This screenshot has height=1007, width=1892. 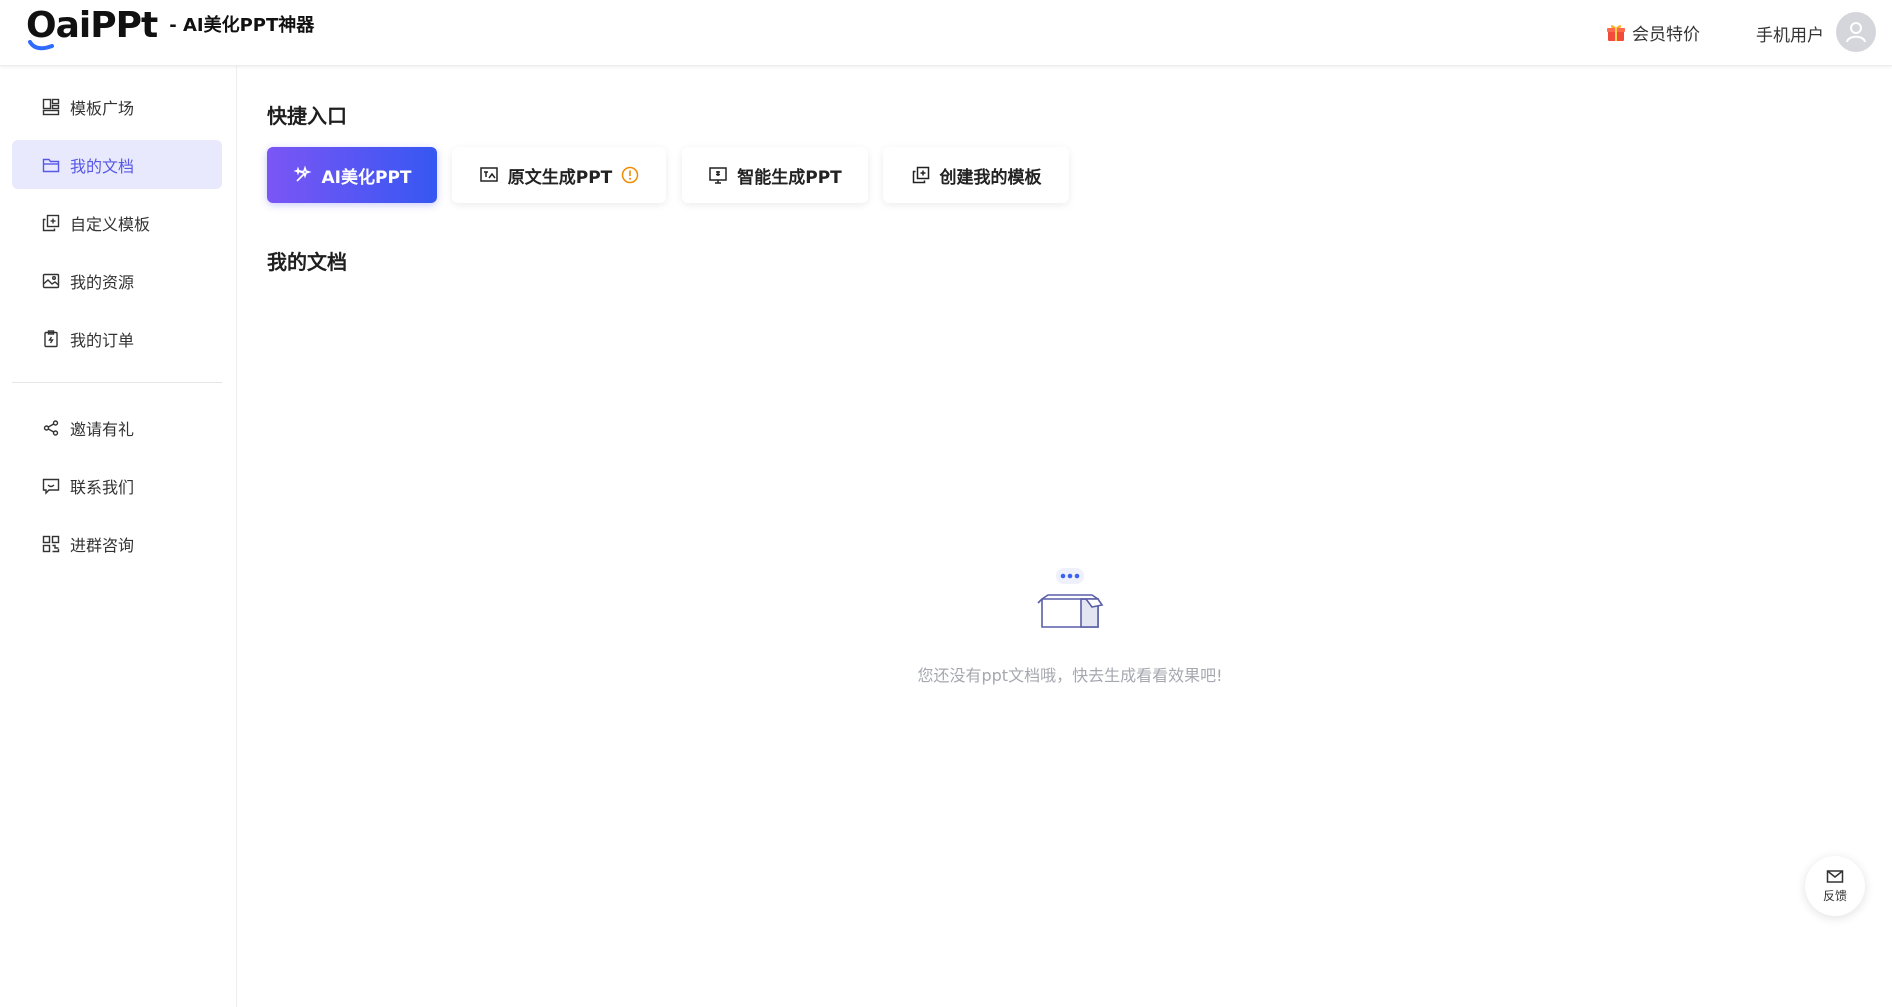 I want to click on image-icon, so click(x=51, y=281).